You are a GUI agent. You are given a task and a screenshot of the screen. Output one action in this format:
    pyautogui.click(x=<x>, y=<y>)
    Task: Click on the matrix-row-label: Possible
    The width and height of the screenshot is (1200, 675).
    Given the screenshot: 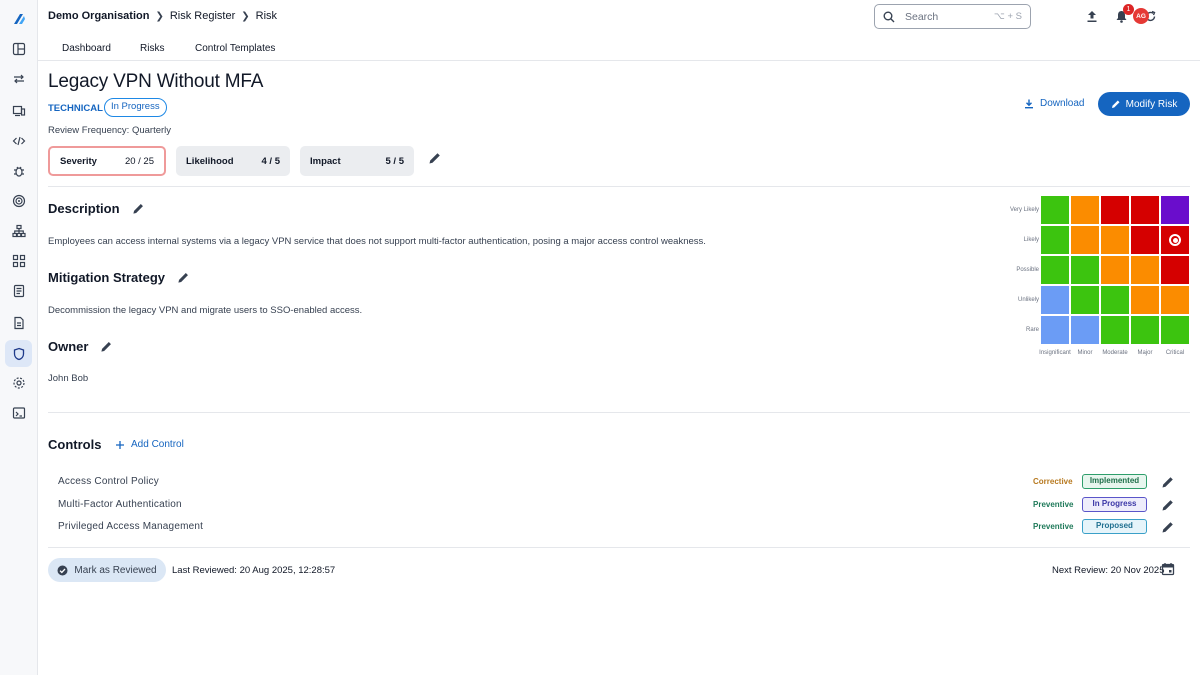 What is the action you would take?
    pyautogui.click(x=1027, y=270)
    